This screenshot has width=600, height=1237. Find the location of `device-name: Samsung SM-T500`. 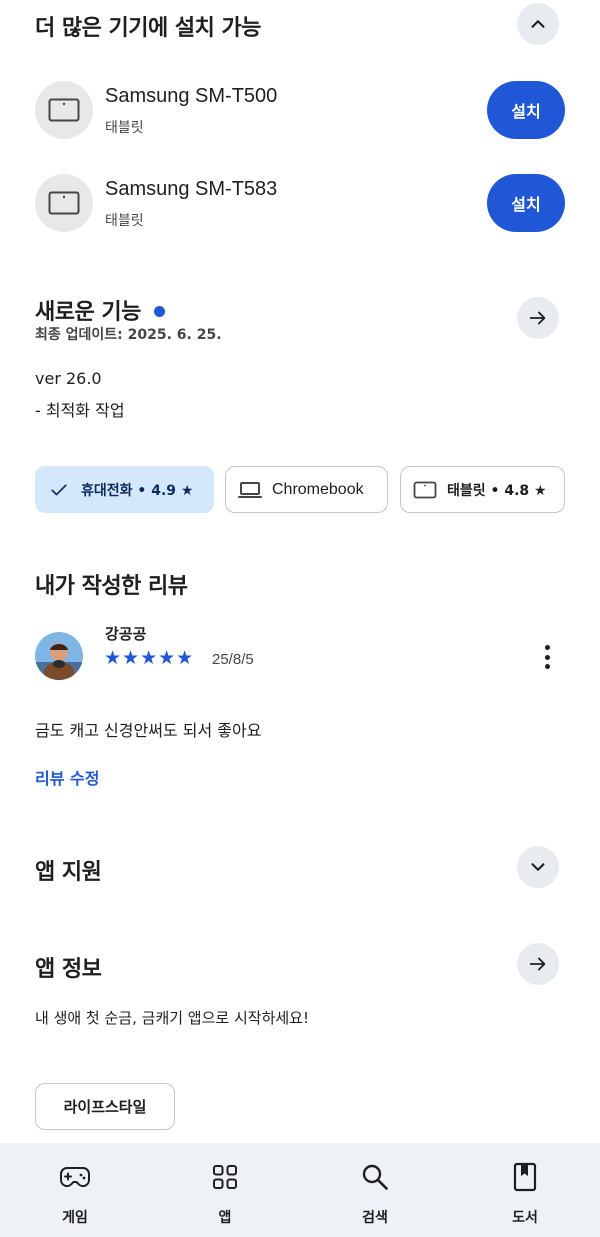

device-name: Samsung SM-T500 is located at coordinates (191, 96).